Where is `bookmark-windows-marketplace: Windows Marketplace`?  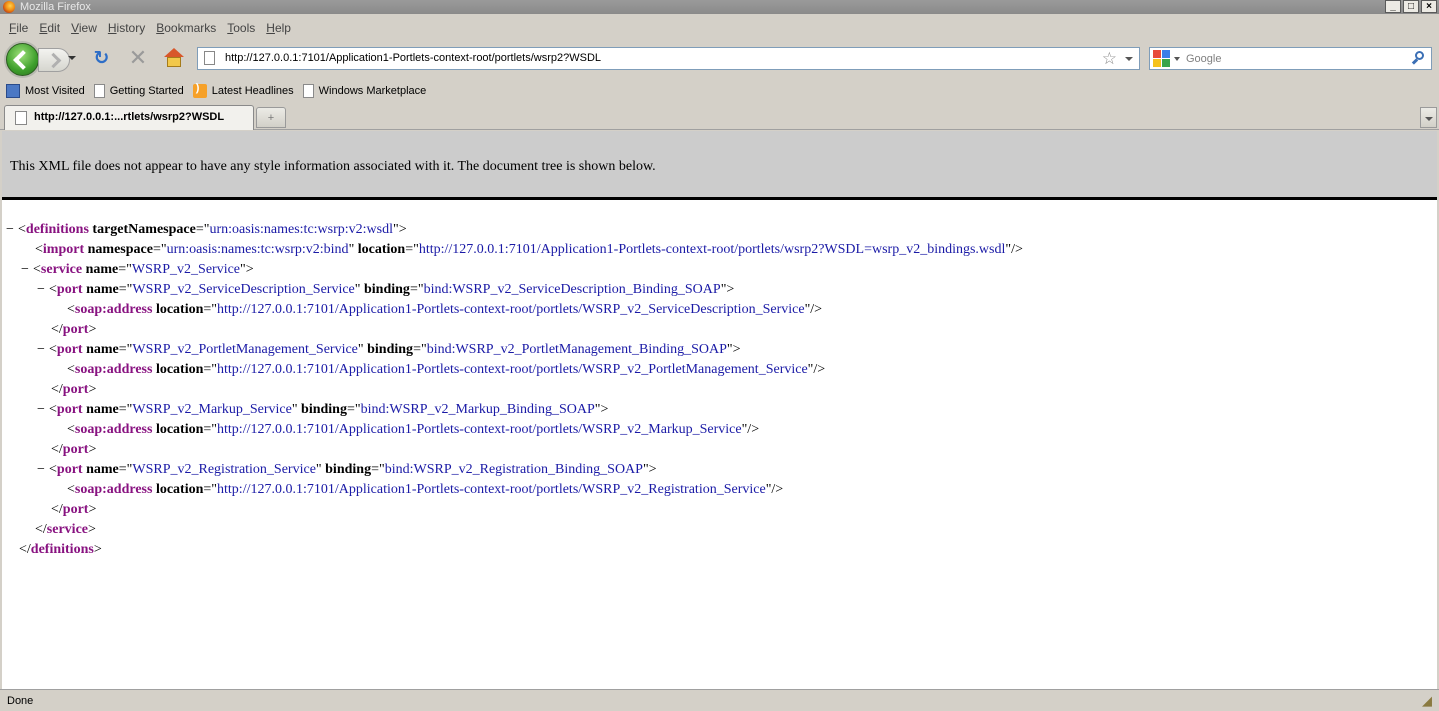
bookmark-windows-marketplace: Windows Marketplace is located at coordinates (364, 91).